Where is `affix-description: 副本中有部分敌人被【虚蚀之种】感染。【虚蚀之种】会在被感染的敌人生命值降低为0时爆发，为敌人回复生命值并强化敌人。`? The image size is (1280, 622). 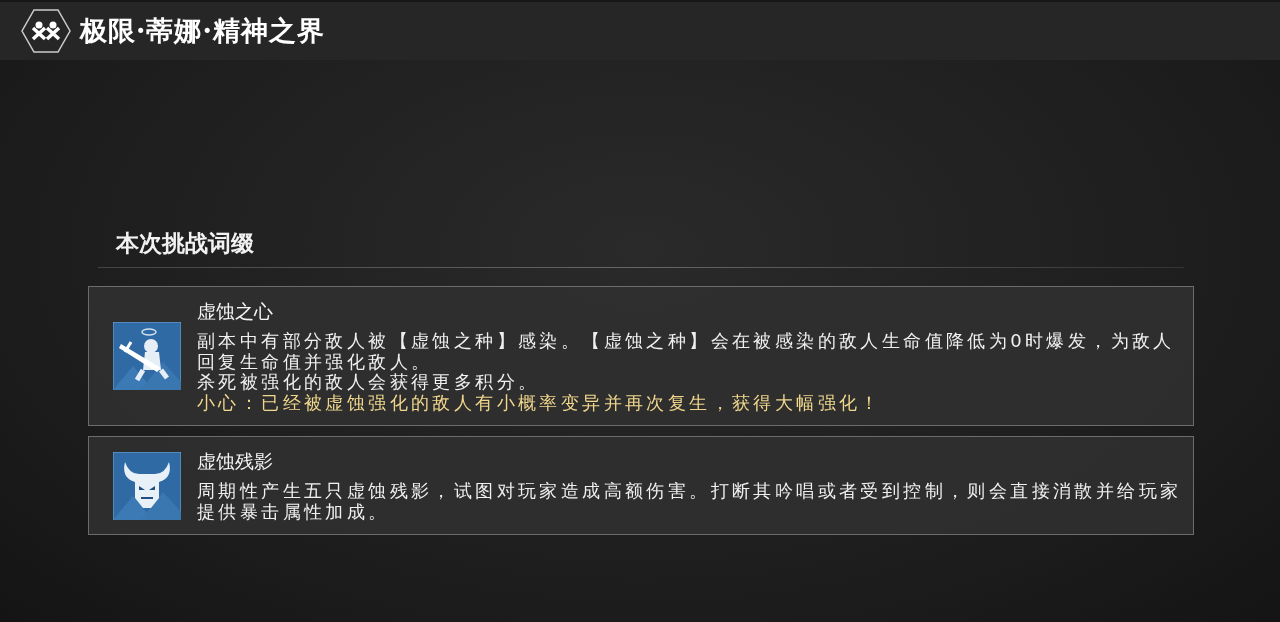 affix-description: 副本中有部分敌人被【虚蚀之种】感染。【虚蚀之种】会在被感染的敌人生命值降低为0时爆发，为敌人回复生命值并强化敌人。 is located at coordinates (686, 351).